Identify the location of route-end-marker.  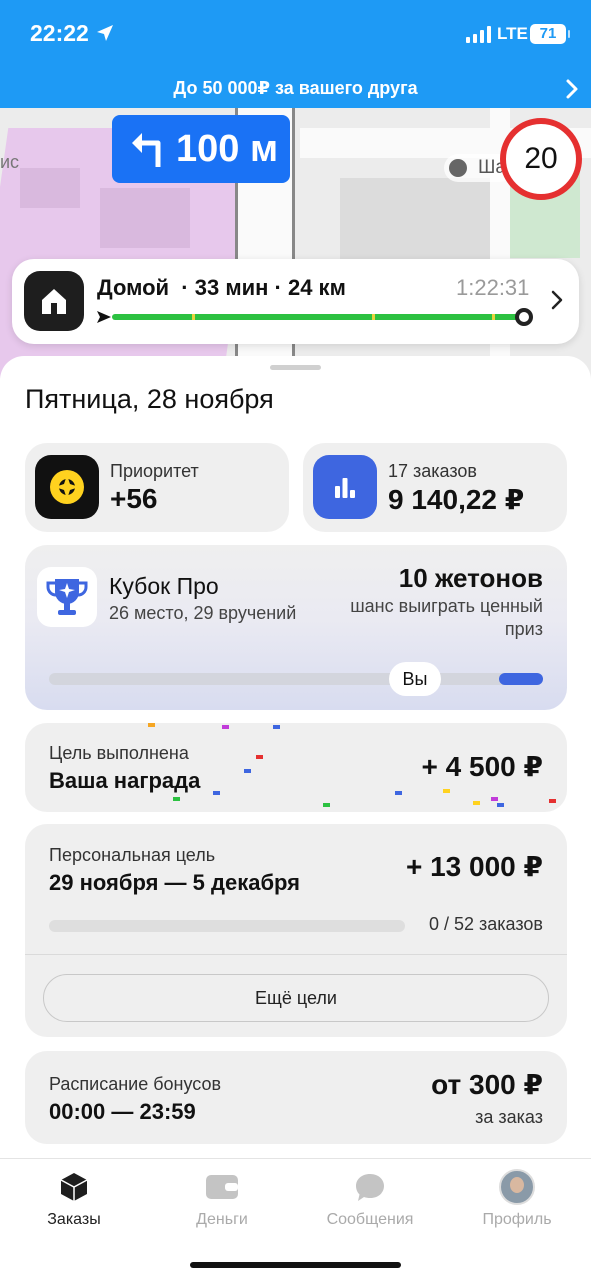
(524, 317).